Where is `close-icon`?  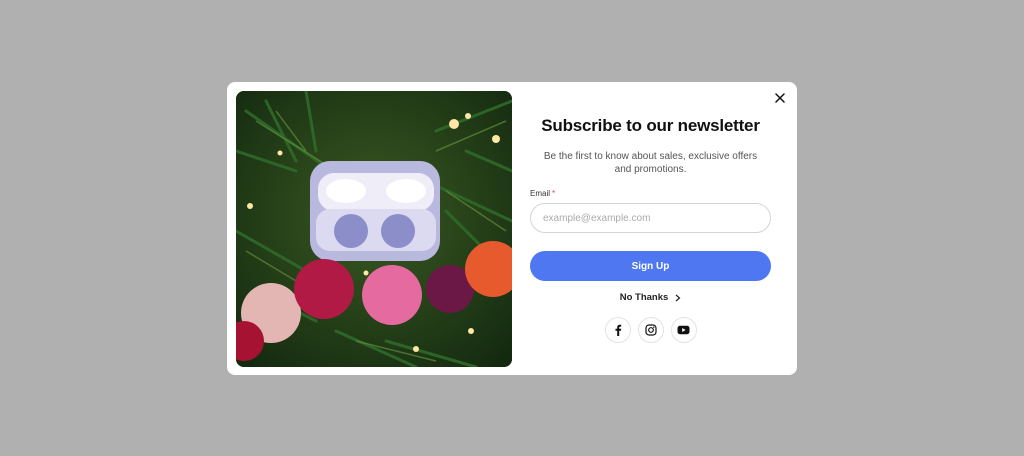 close-icon is located at coordinates (780, 98).